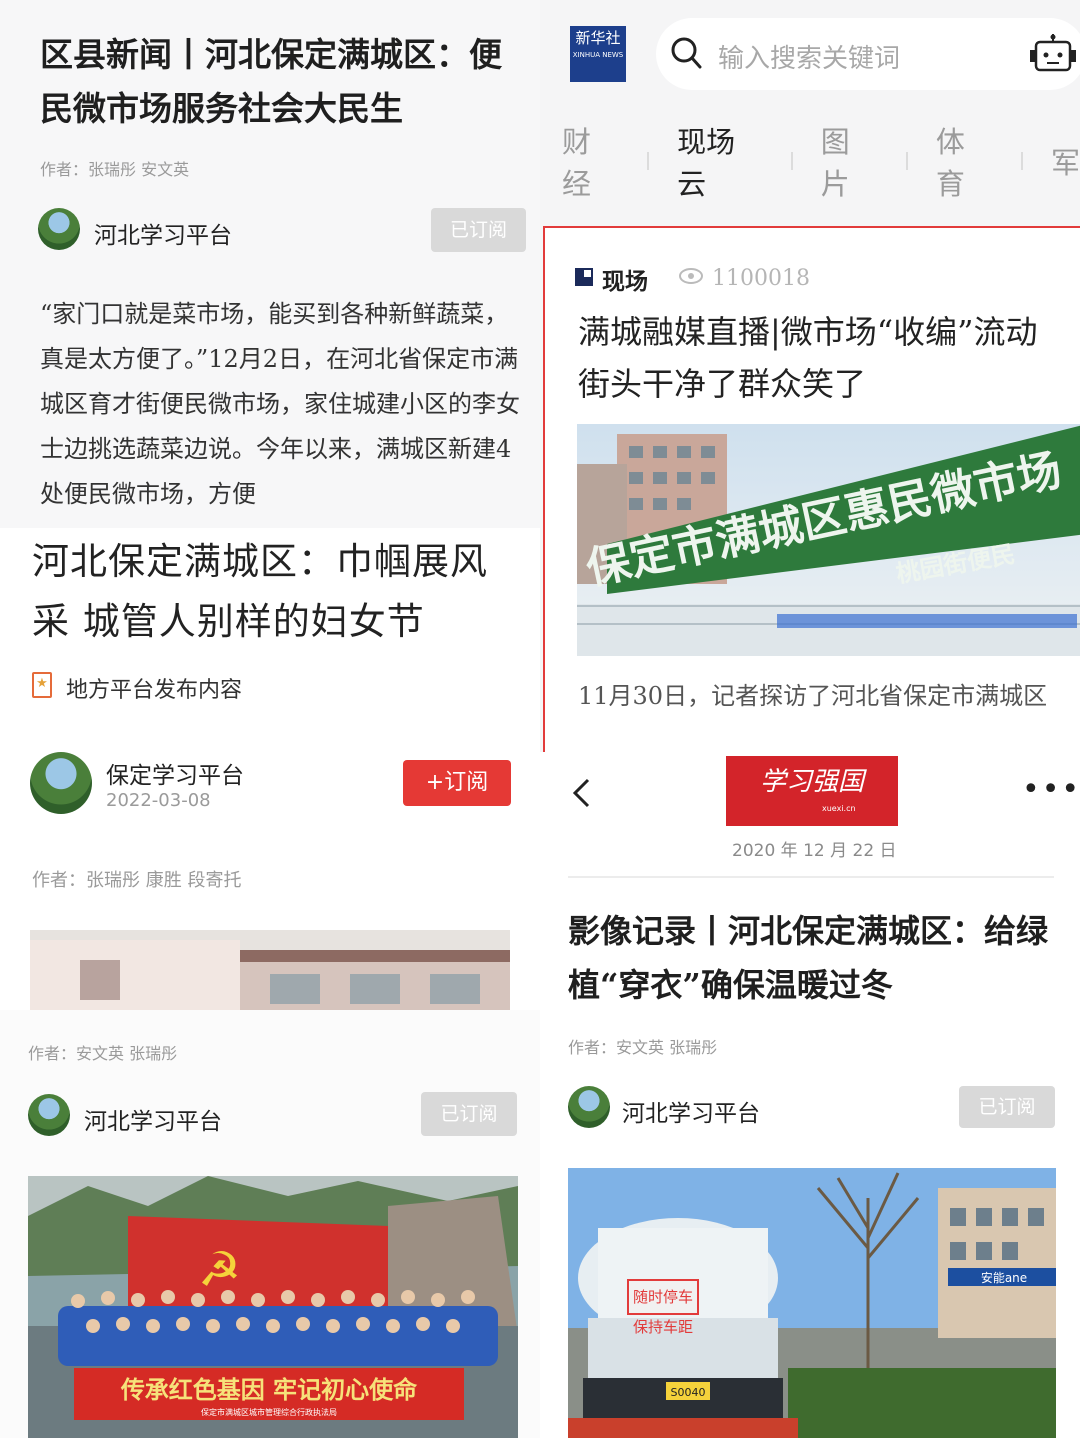 This screenshot has width=1080, height=1438. I want to click on card-tag: 现场, so click(625, 282).